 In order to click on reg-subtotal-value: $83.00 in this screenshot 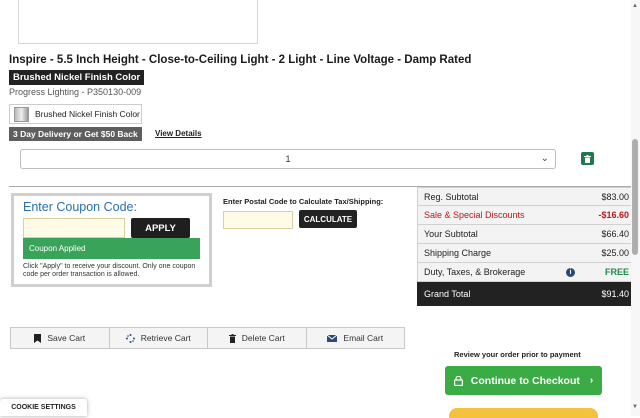, I will do `click(615, 196)`.